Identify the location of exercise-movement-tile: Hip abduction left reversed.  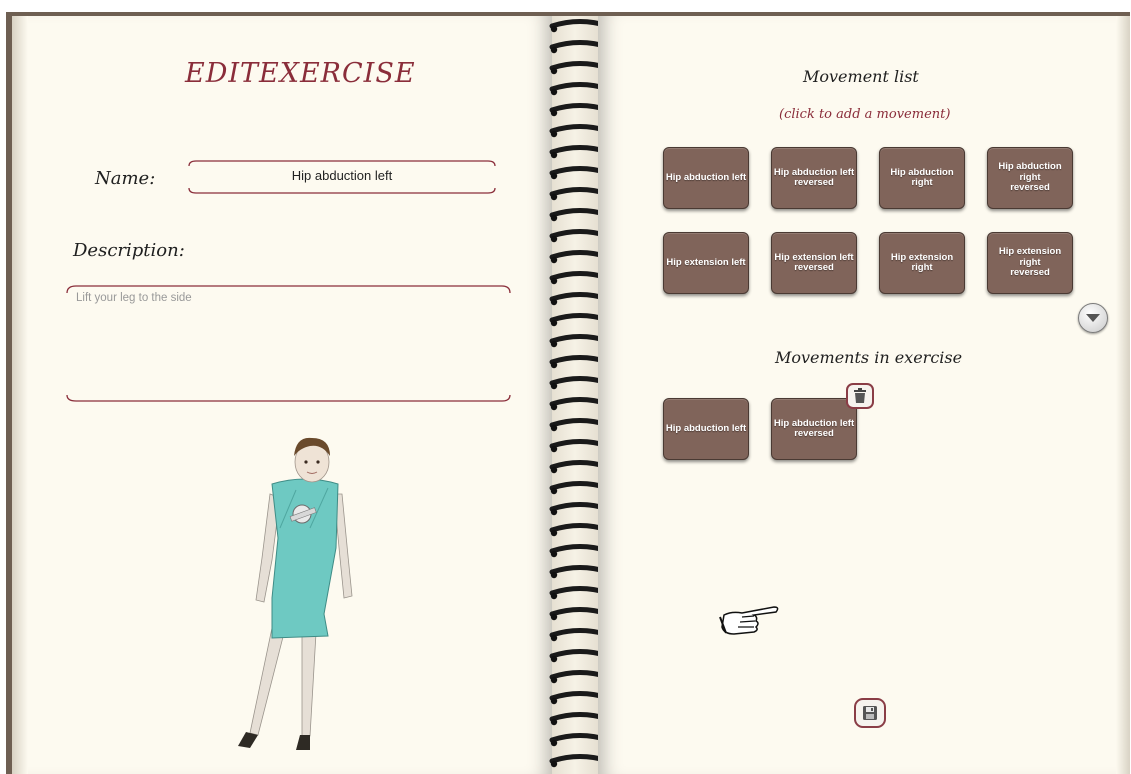
(814, 429).